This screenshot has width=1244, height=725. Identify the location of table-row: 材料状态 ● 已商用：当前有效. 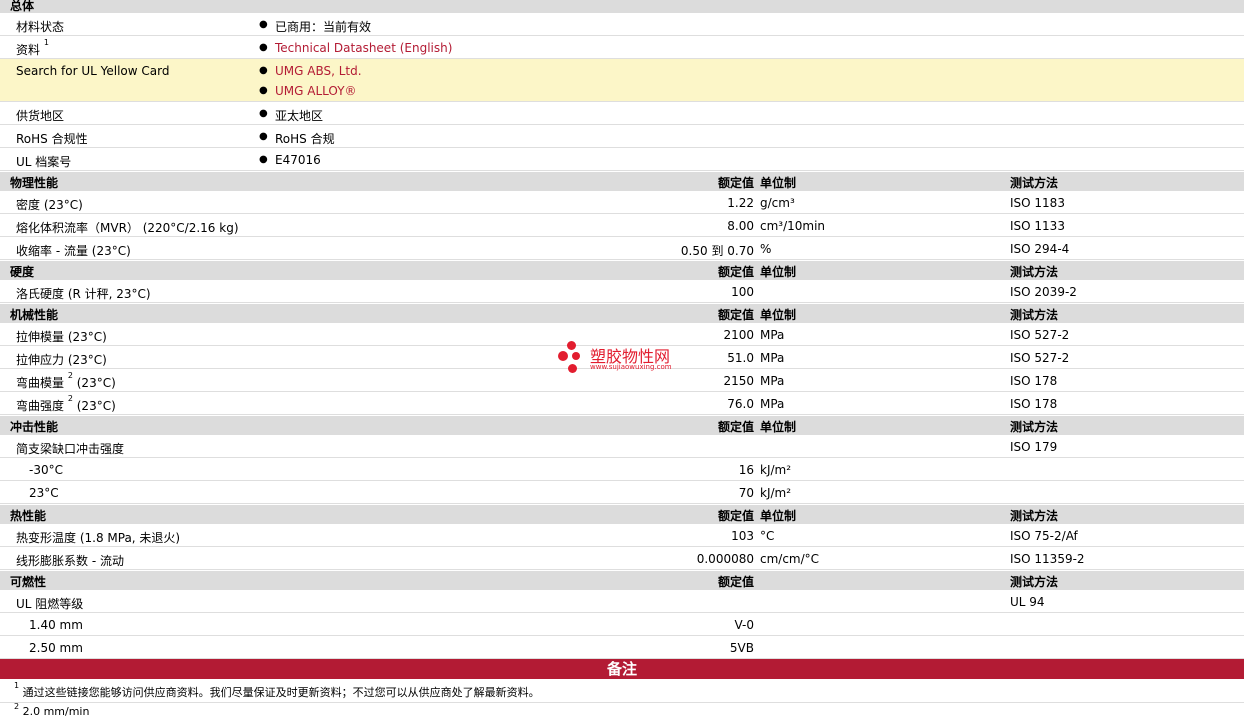
(622, 24).